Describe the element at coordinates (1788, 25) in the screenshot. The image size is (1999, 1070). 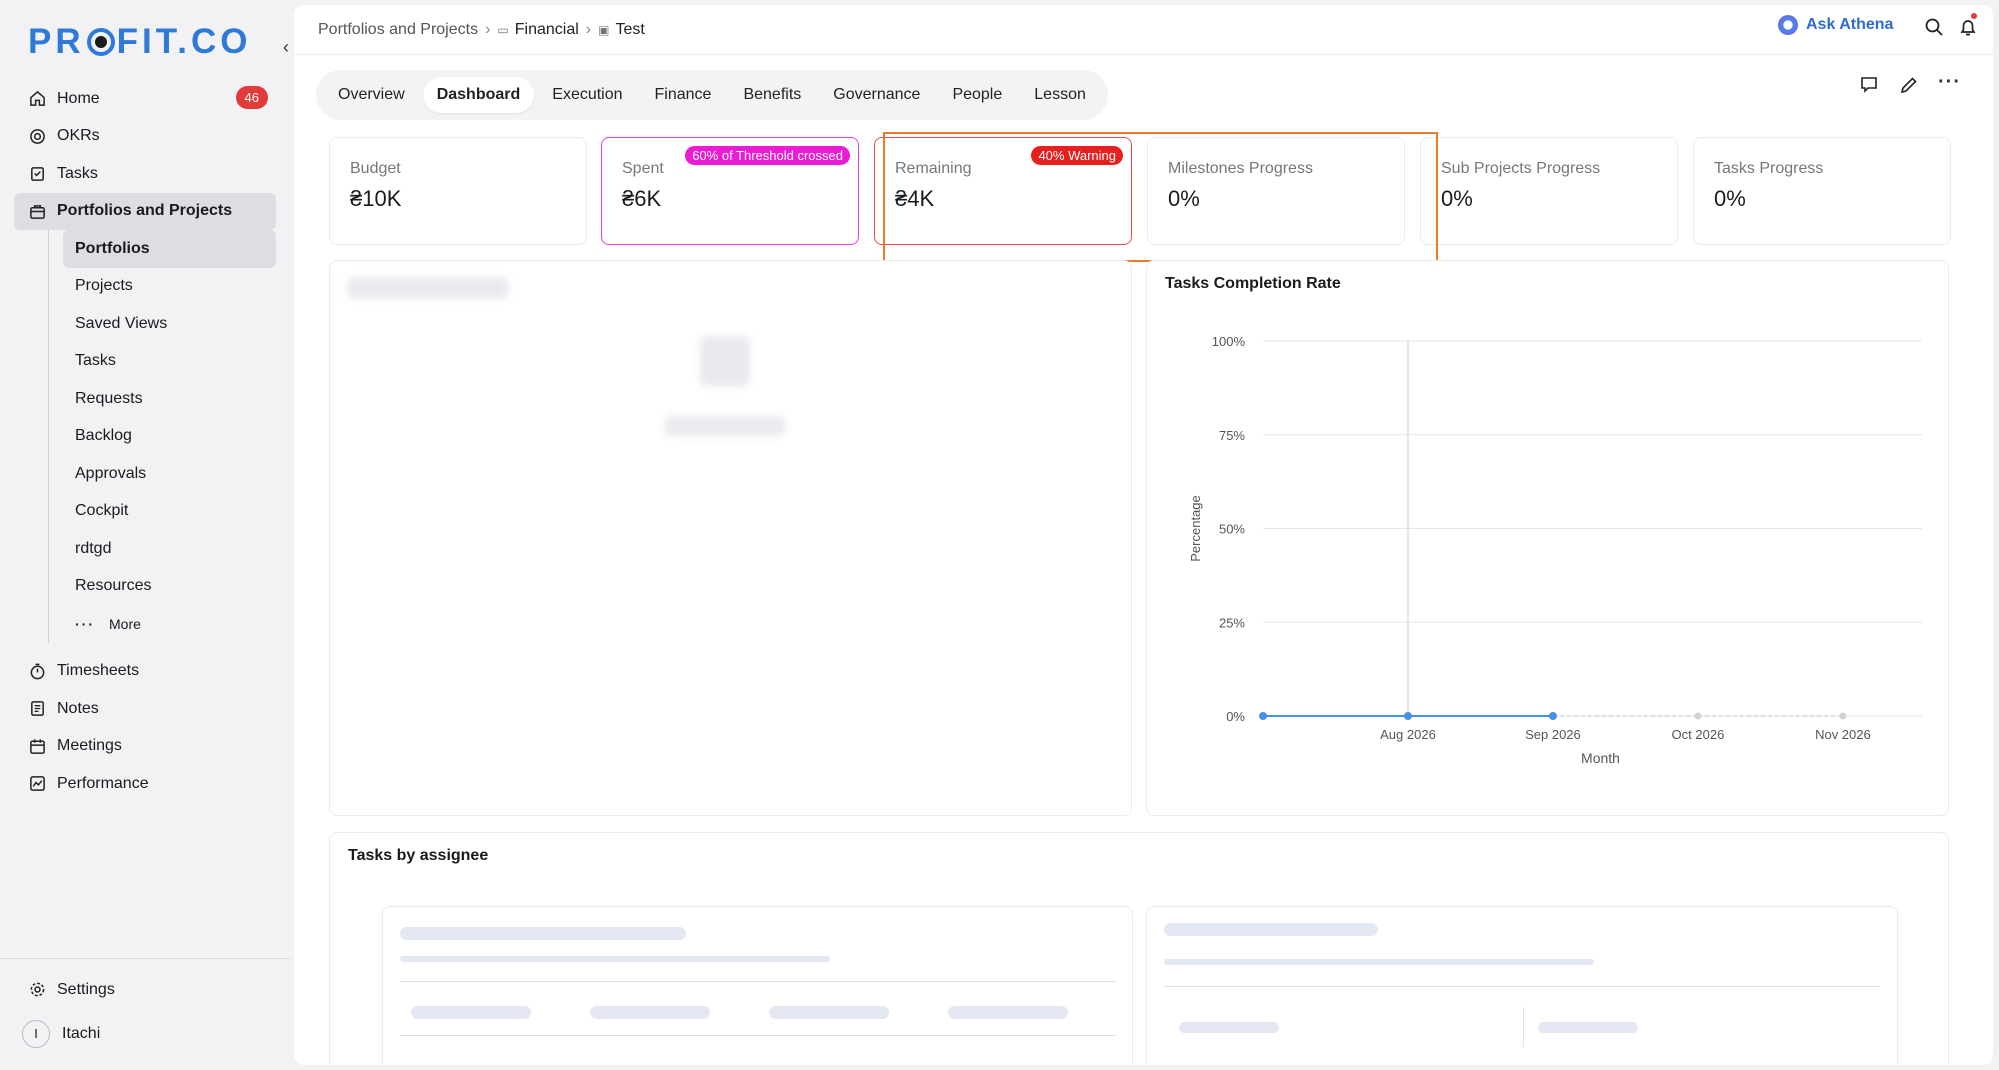
I see `athena-icon` at that location.